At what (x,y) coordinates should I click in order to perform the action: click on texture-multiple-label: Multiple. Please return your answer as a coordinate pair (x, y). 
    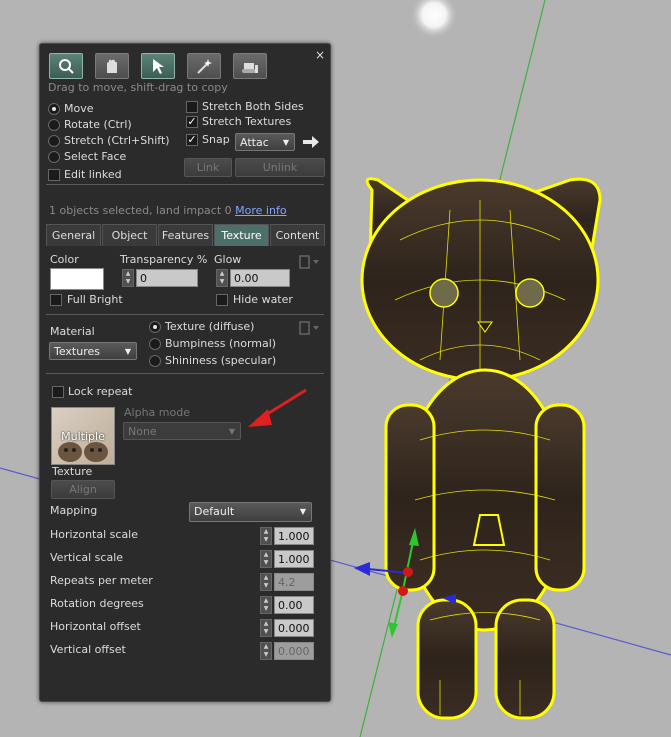
    Looking at the image, I should click on (83, 436).